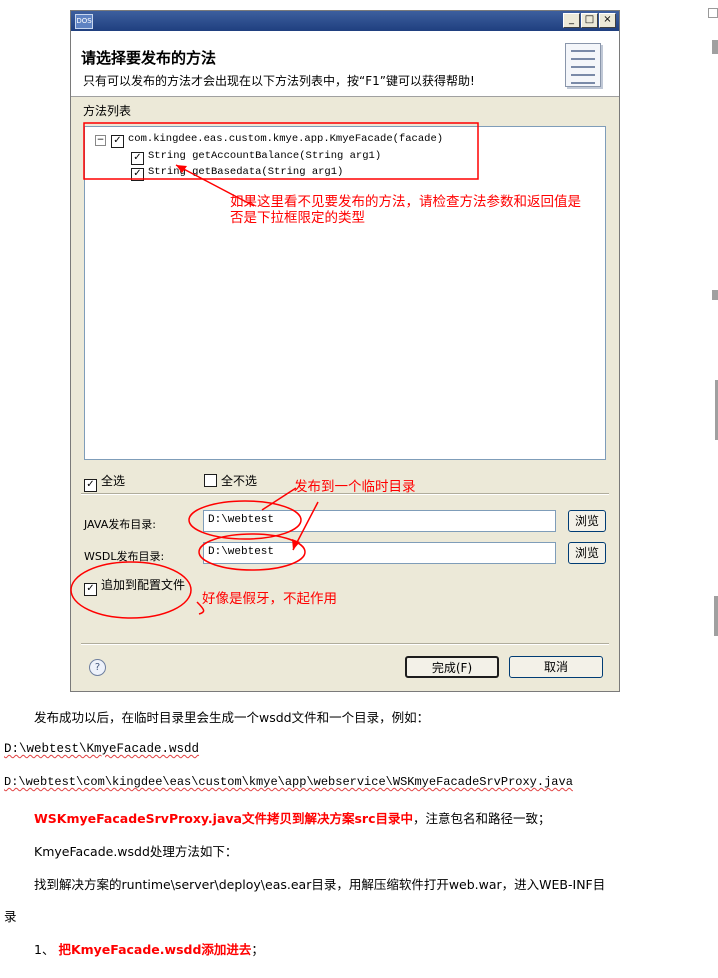  Describe the element at coordinates (269, 599) in the screenshot. I see `annotation-config: 好像是假牙，不起作用` at that location.